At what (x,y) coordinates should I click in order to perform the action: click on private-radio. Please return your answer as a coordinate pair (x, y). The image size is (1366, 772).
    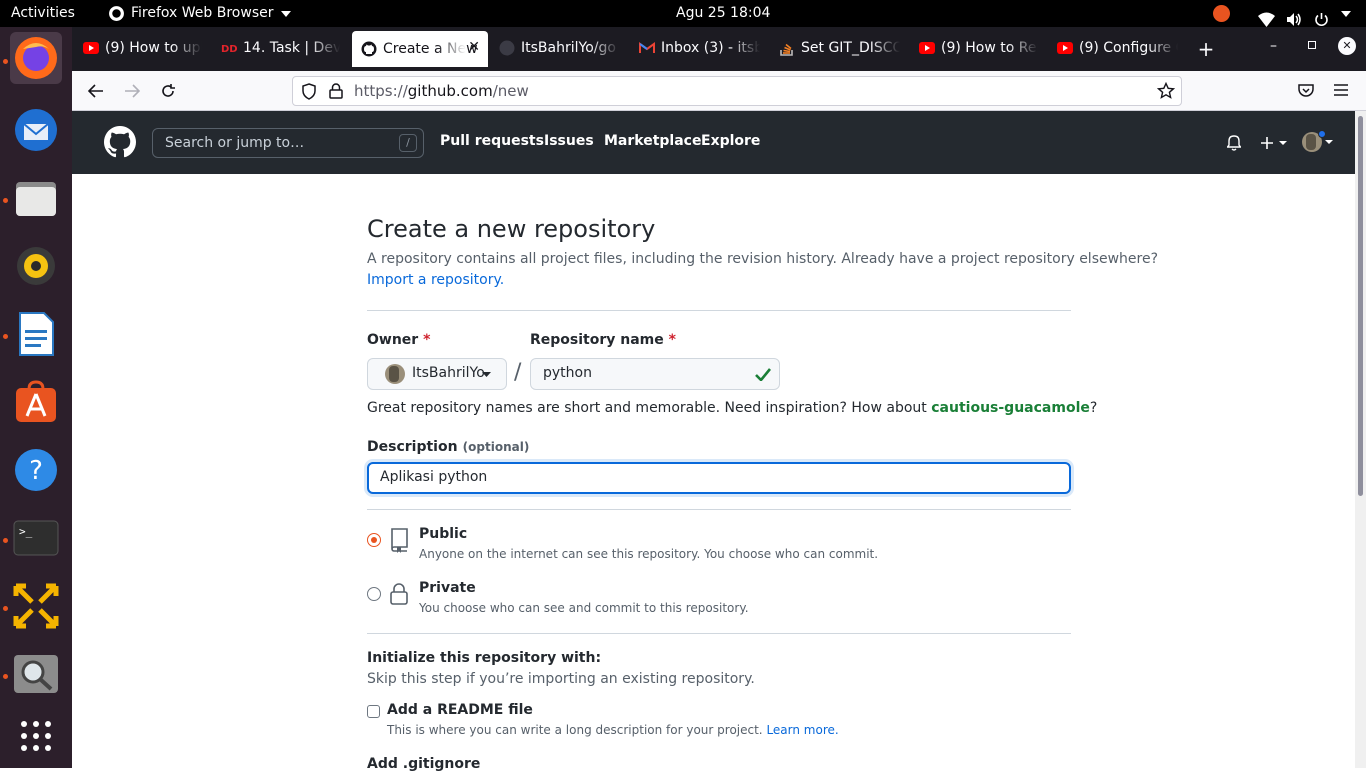
    Looking at the image, I should click on (374, 594).